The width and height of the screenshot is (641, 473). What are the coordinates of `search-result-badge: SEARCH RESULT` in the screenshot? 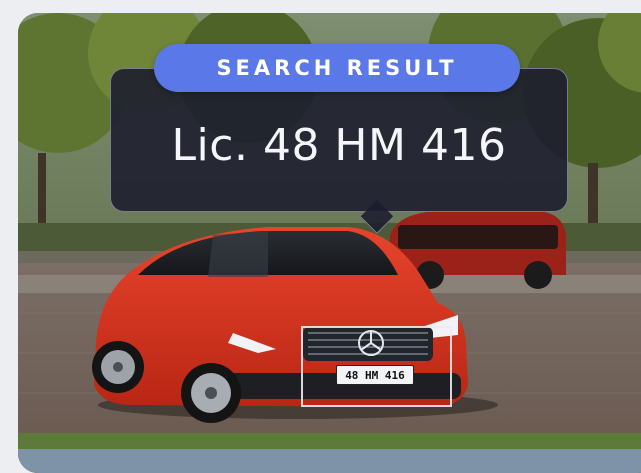 It's located at (337, 68).